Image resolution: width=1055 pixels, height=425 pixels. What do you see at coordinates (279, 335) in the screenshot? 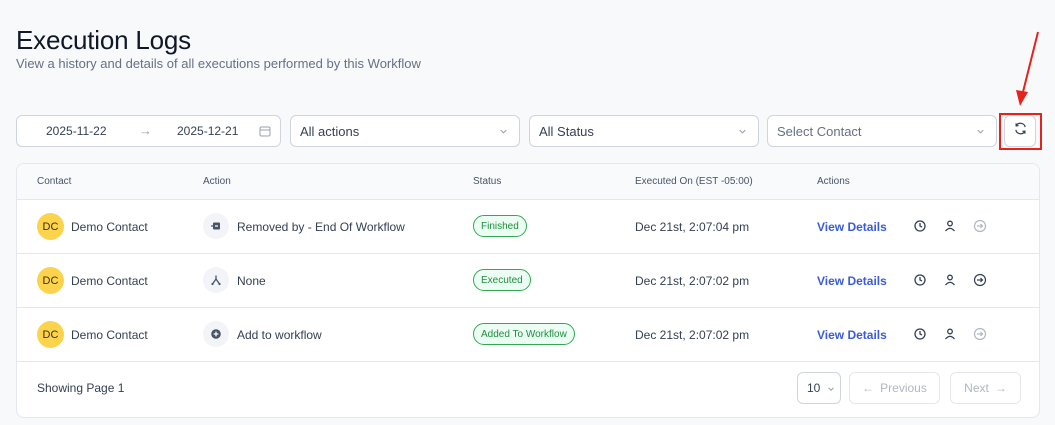
I see `action-text: Add to workflow` at bounding box center [279, 335].